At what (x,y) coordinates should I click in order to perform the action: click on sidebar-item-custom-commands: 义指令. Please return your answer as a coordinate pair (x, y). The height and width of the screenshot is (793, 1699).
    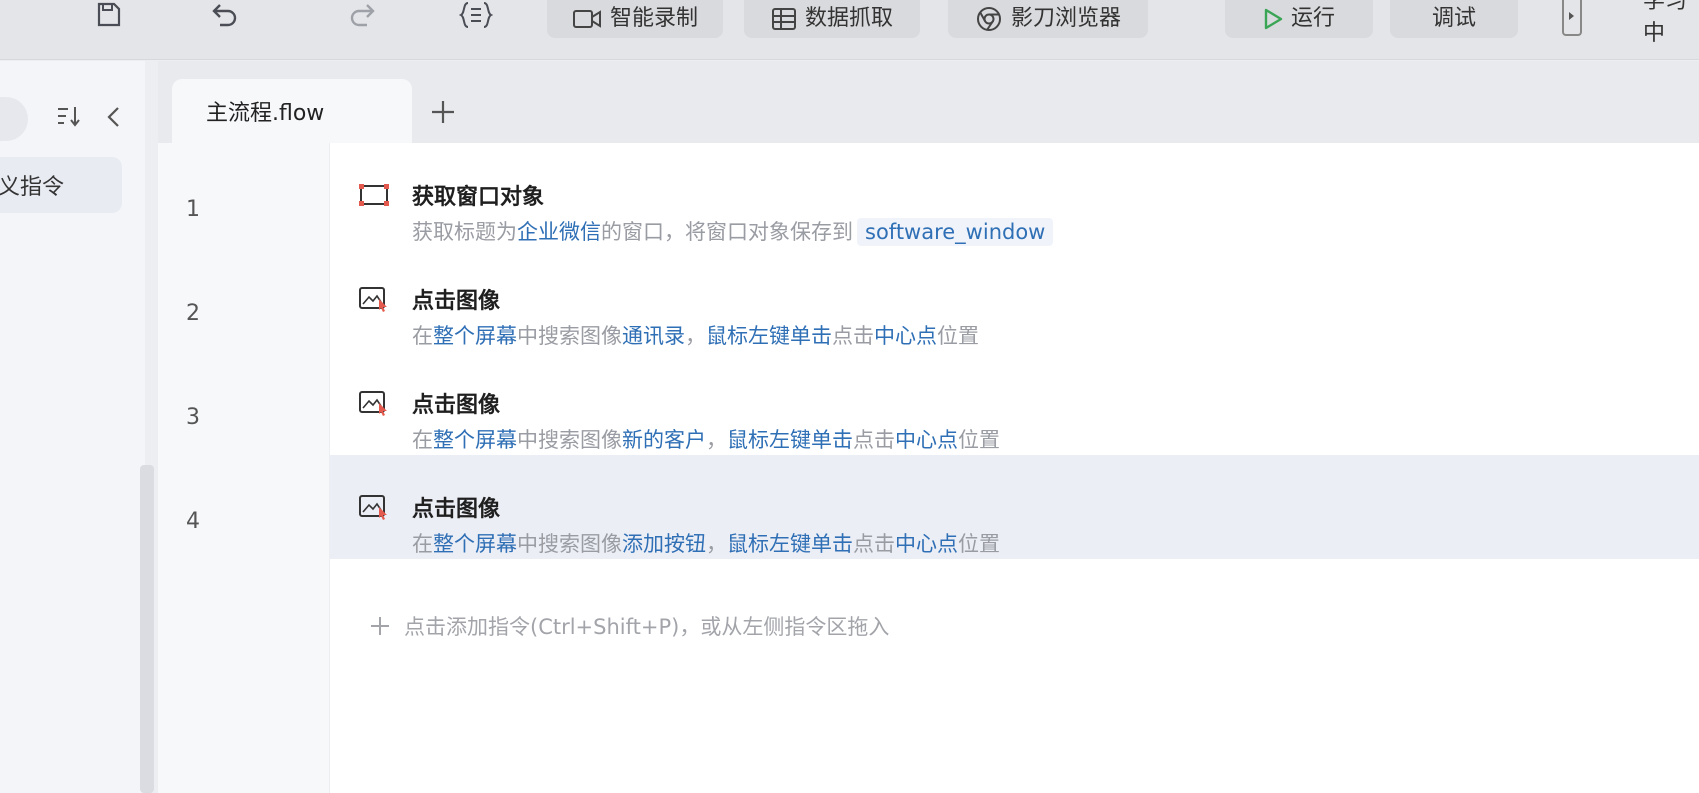
    Looking at the image, I should click on (61, 185).